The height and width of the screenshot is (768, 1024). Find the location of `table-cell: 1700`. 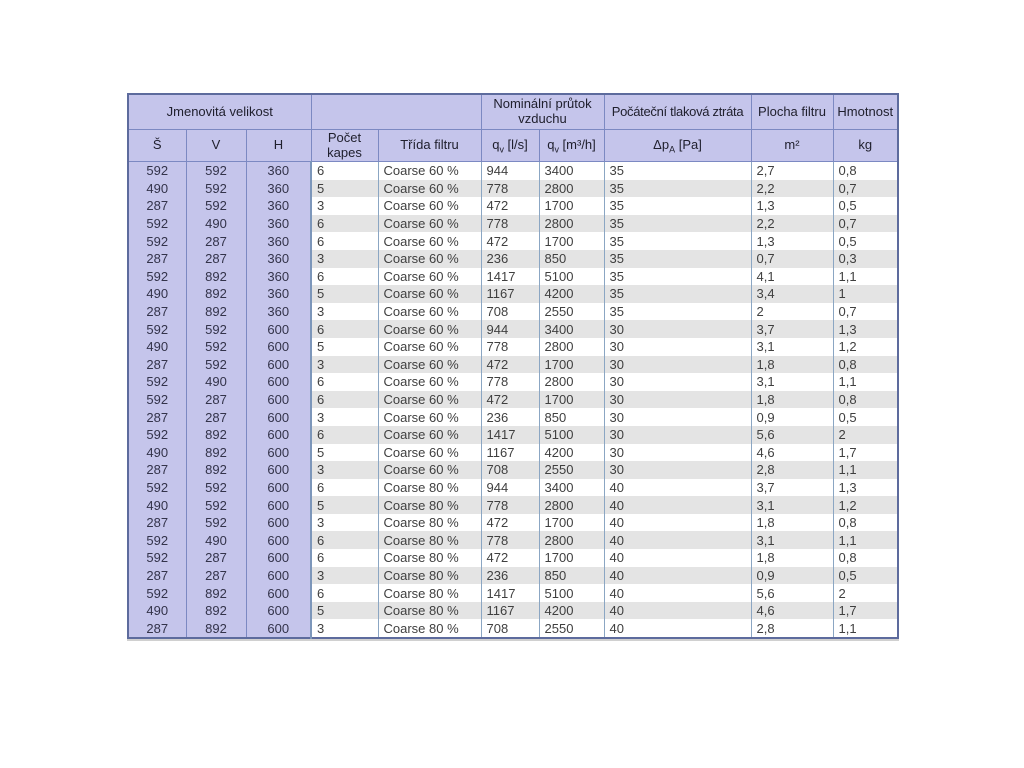

table-cell: 1700 is located at coordinates (571, 399).